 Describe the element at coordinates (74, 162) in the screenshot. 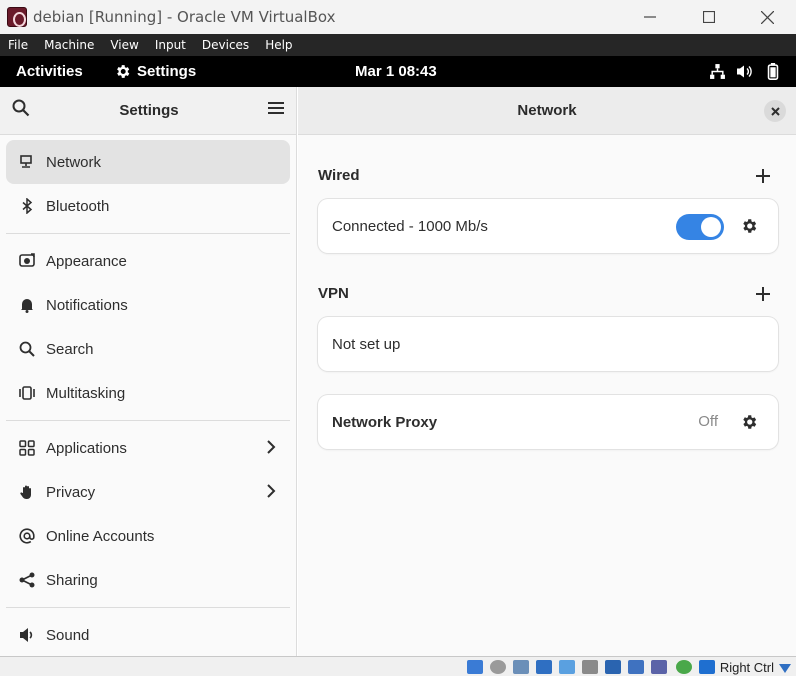

I see `sidebar-item-label: Network` at that location.